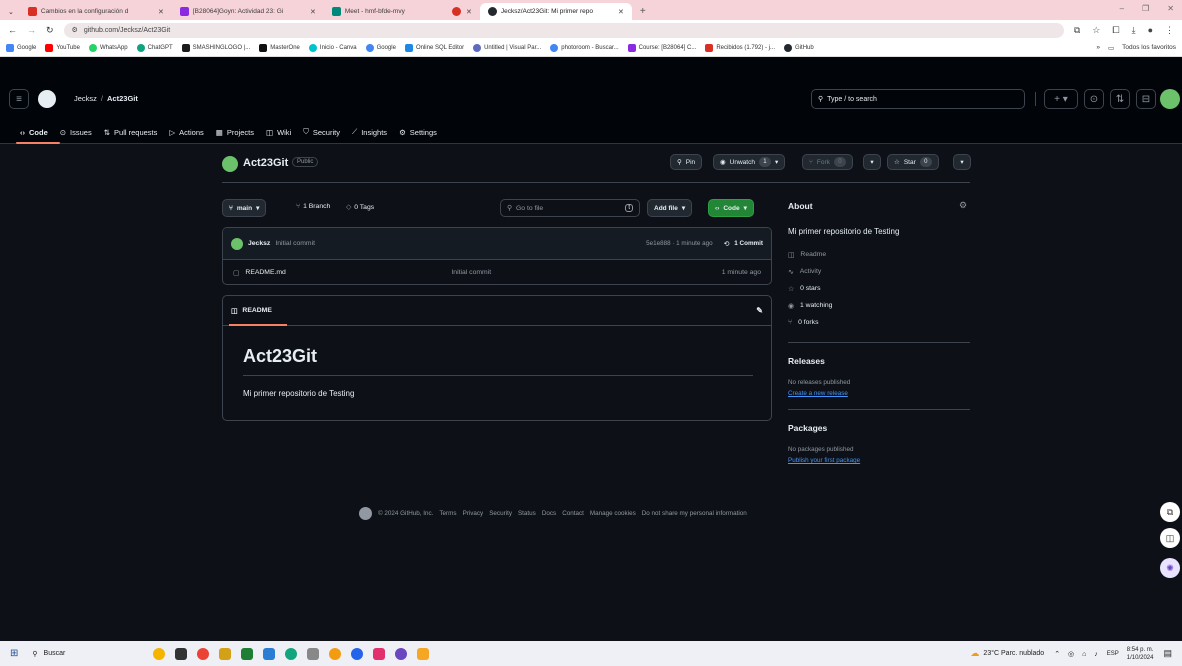  What do you see at coordinates (321, 132) in the screenshot?
I see `tab-security: ⛉ Security` at bounding box center [321, 132].